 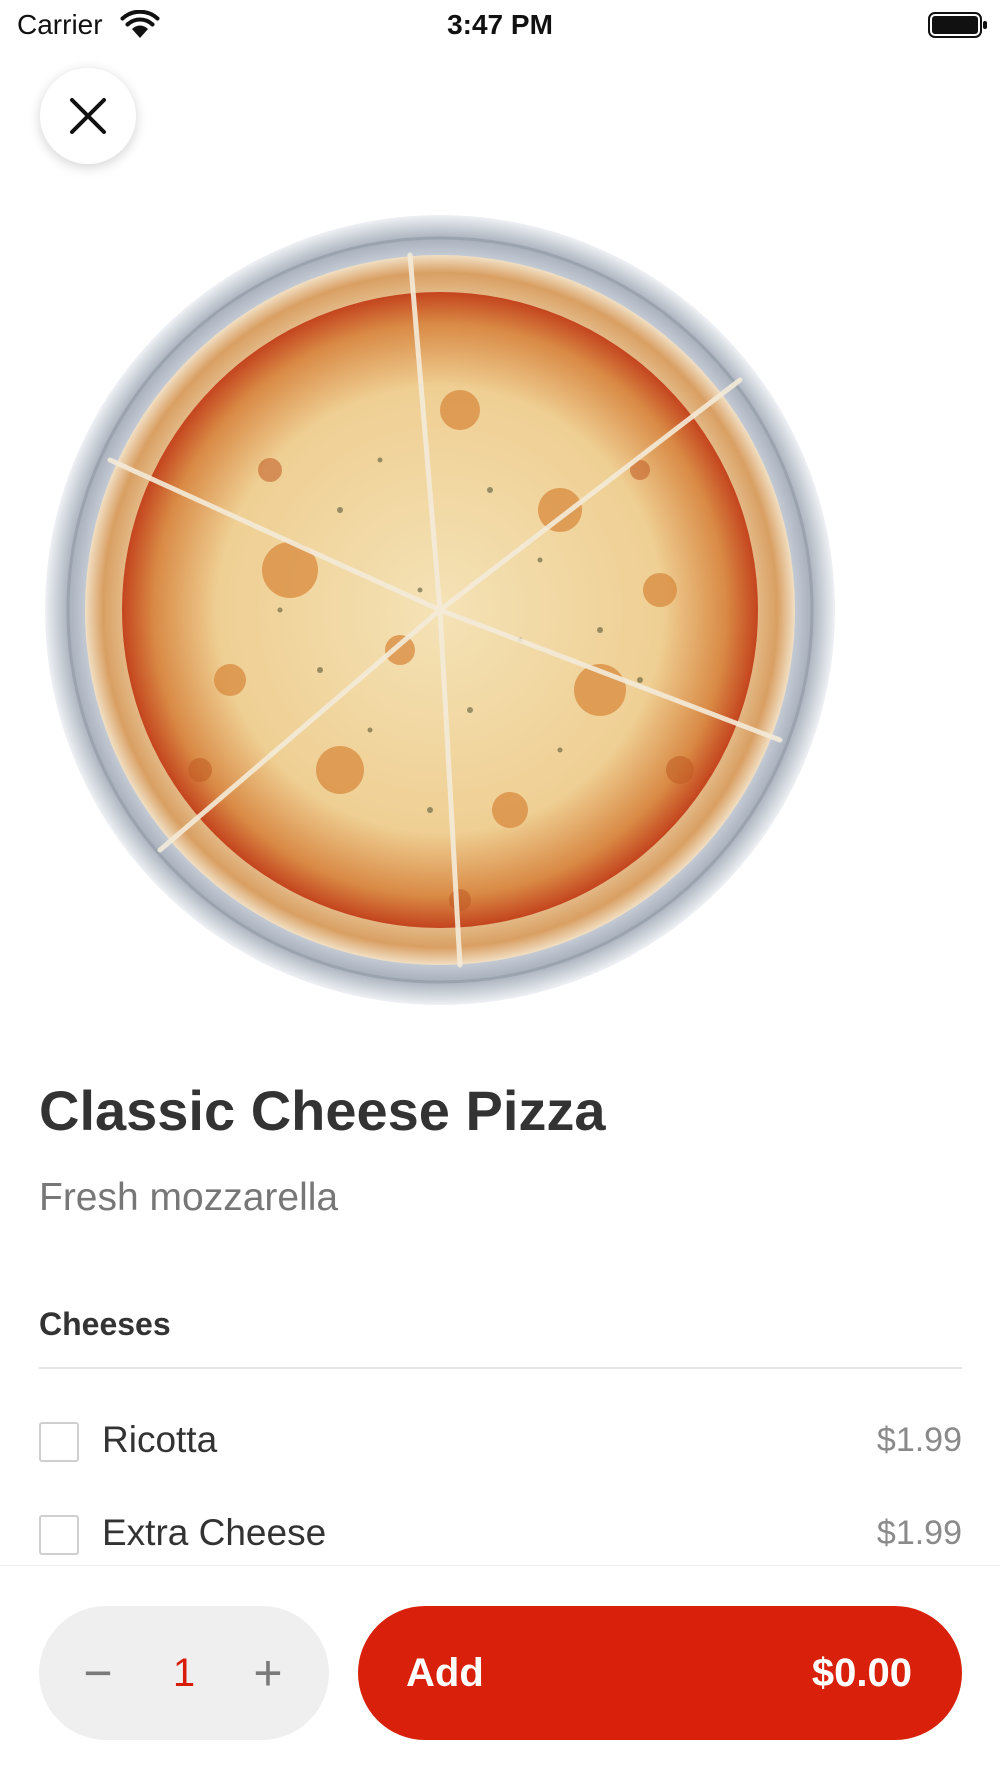 What do you see at coordinates (59, 1442) in the screenshot?
I see `ricotta-checkbox` at bounding box center [59, 1442].